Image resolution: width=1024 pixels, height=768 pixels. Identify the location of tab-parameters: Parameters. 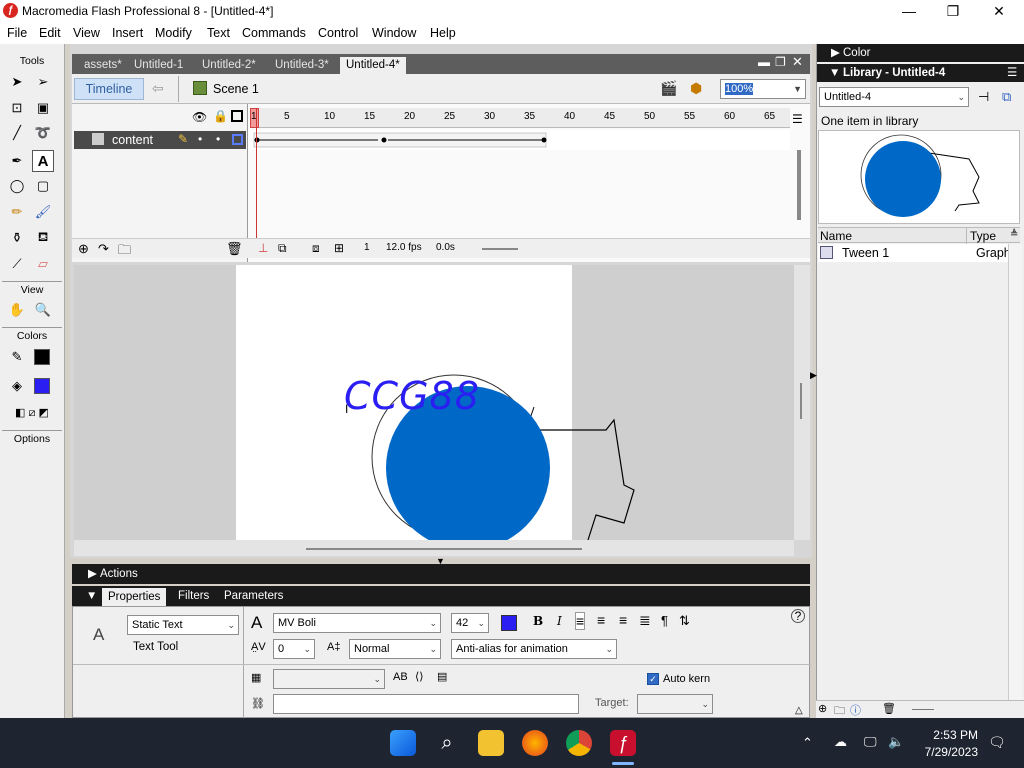
(253, 596).